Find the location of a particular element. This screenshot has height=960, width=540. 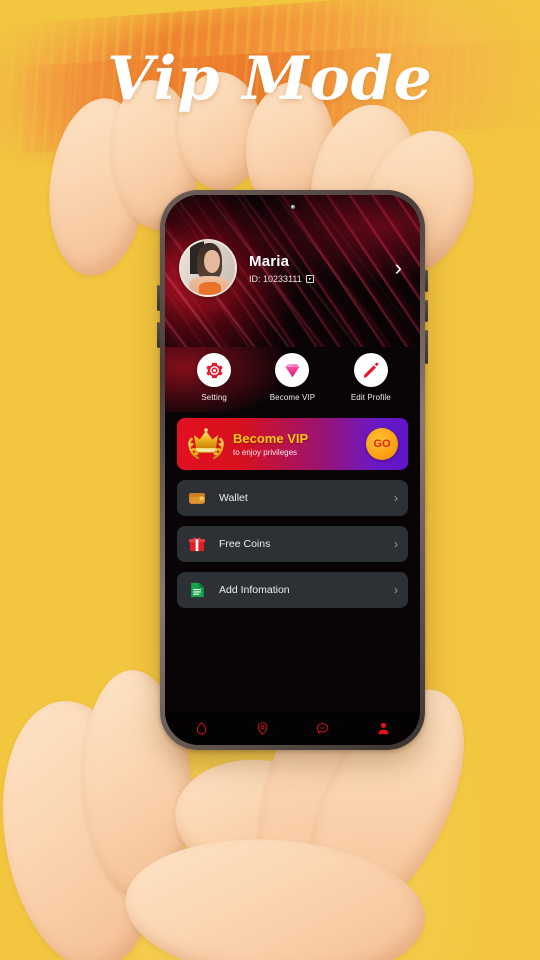

vip-banner: Become VIP to enjoy privileges GO is located at coordinates (292, 444).